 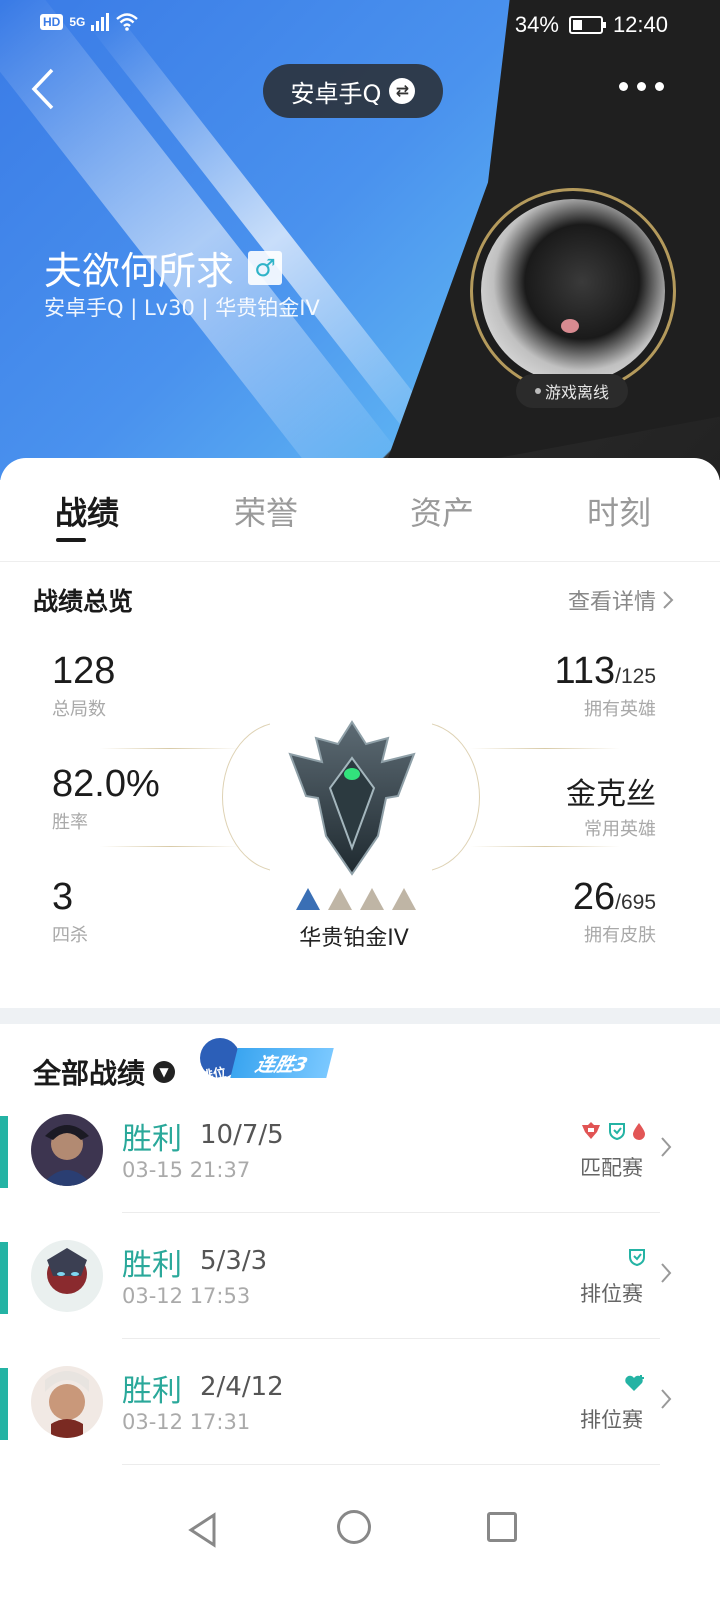 What do you see at coordinates (186, 1170) in the screenshot?
I see `match-time: 03-15 21:37` at bounding box center [186, 1170].